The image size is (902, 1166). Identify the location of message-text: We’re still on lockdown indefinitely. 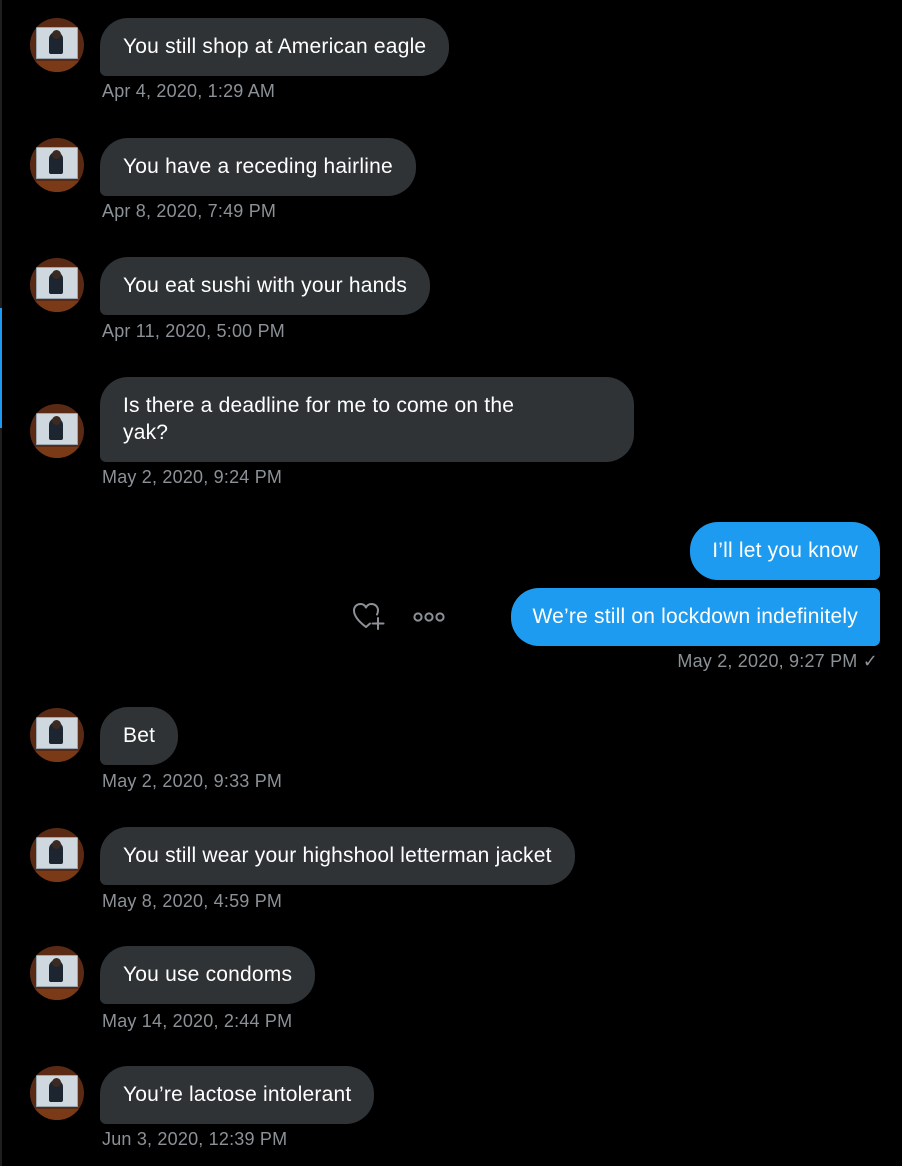
(695, 616).